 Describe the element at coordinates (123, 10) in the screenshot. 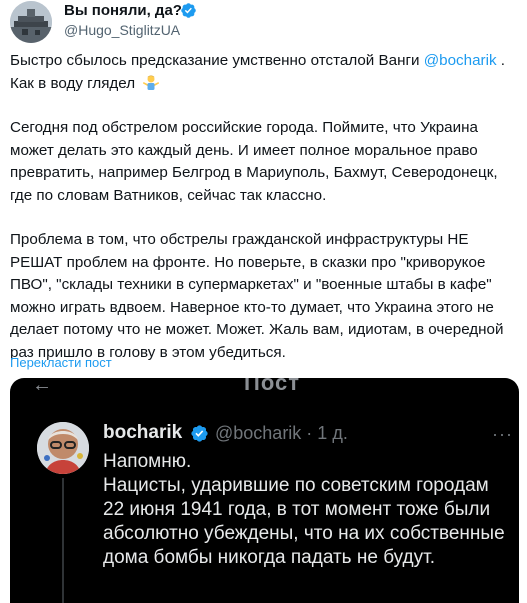

I see `author-name: Вы поняли, да?` at that location.